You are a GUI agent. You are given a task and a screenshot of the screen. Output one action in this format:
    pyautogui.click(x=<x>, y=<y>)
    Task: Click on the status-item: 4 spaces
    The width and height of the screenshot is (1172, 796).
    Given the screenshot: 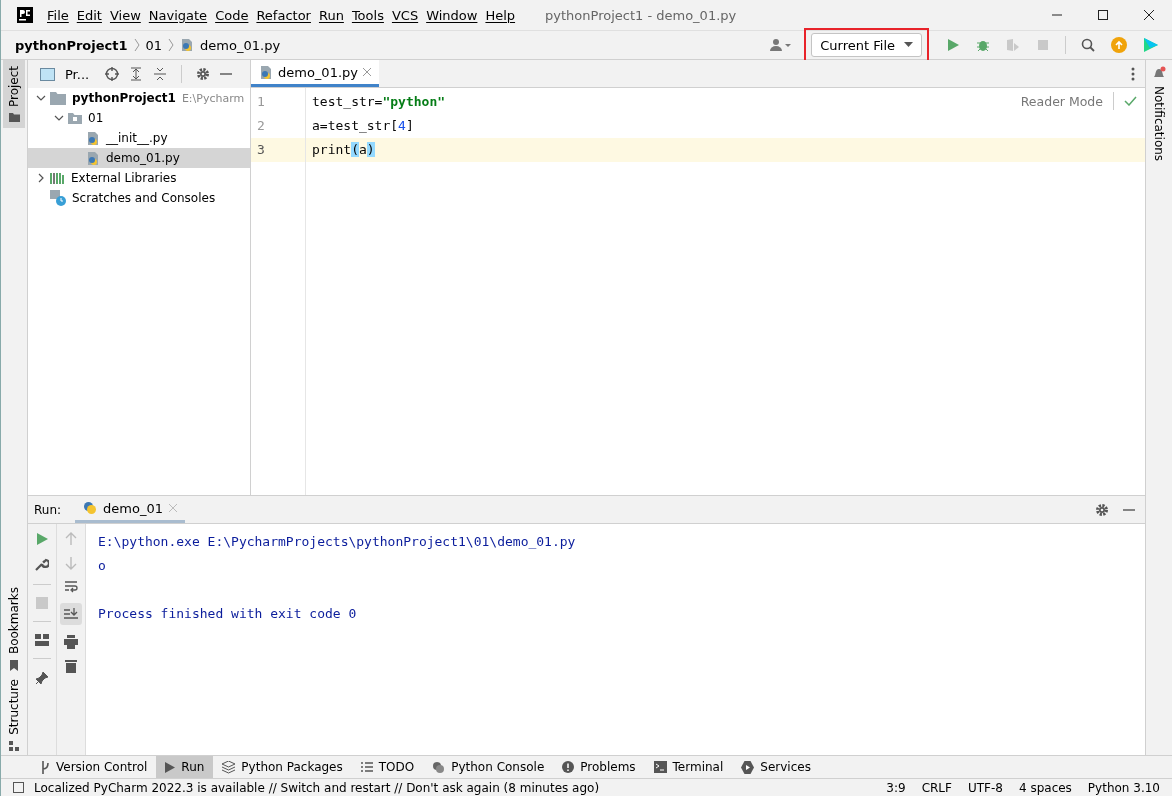 What is the action you would take?
    pyautogui.click(x=1045, y=787)
    